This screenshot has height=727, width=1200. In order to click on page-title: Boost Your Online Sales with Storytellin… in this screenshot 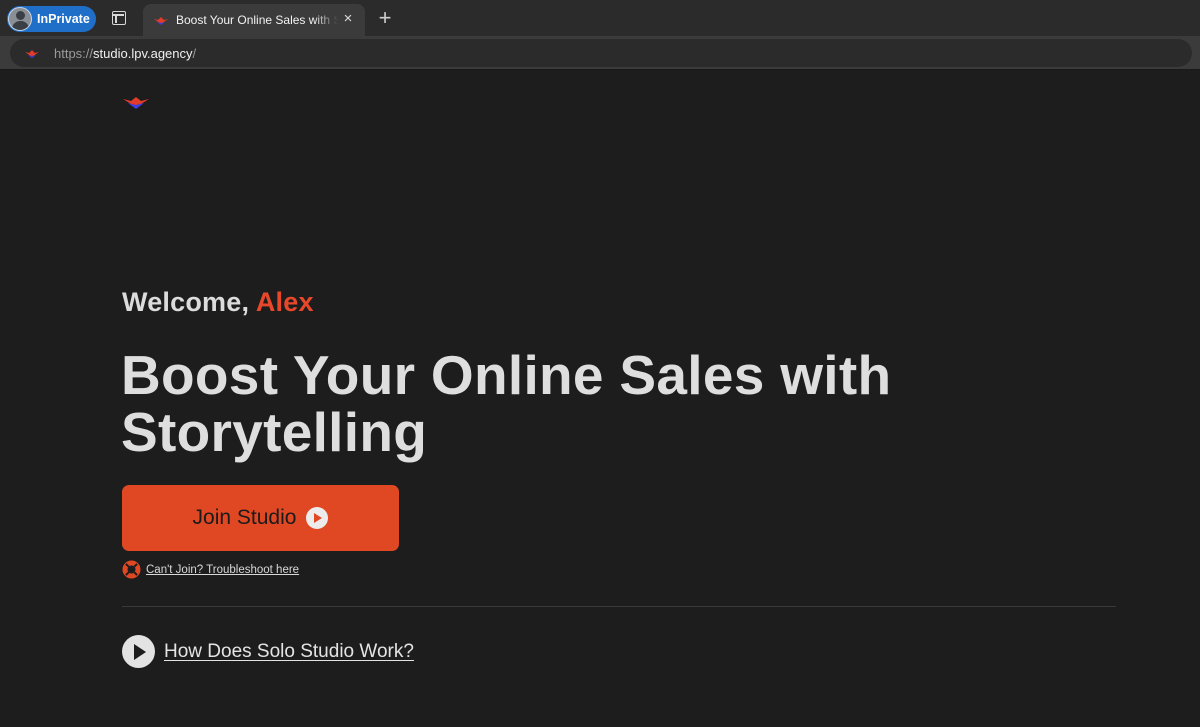, I will do `click(506, 403)`.